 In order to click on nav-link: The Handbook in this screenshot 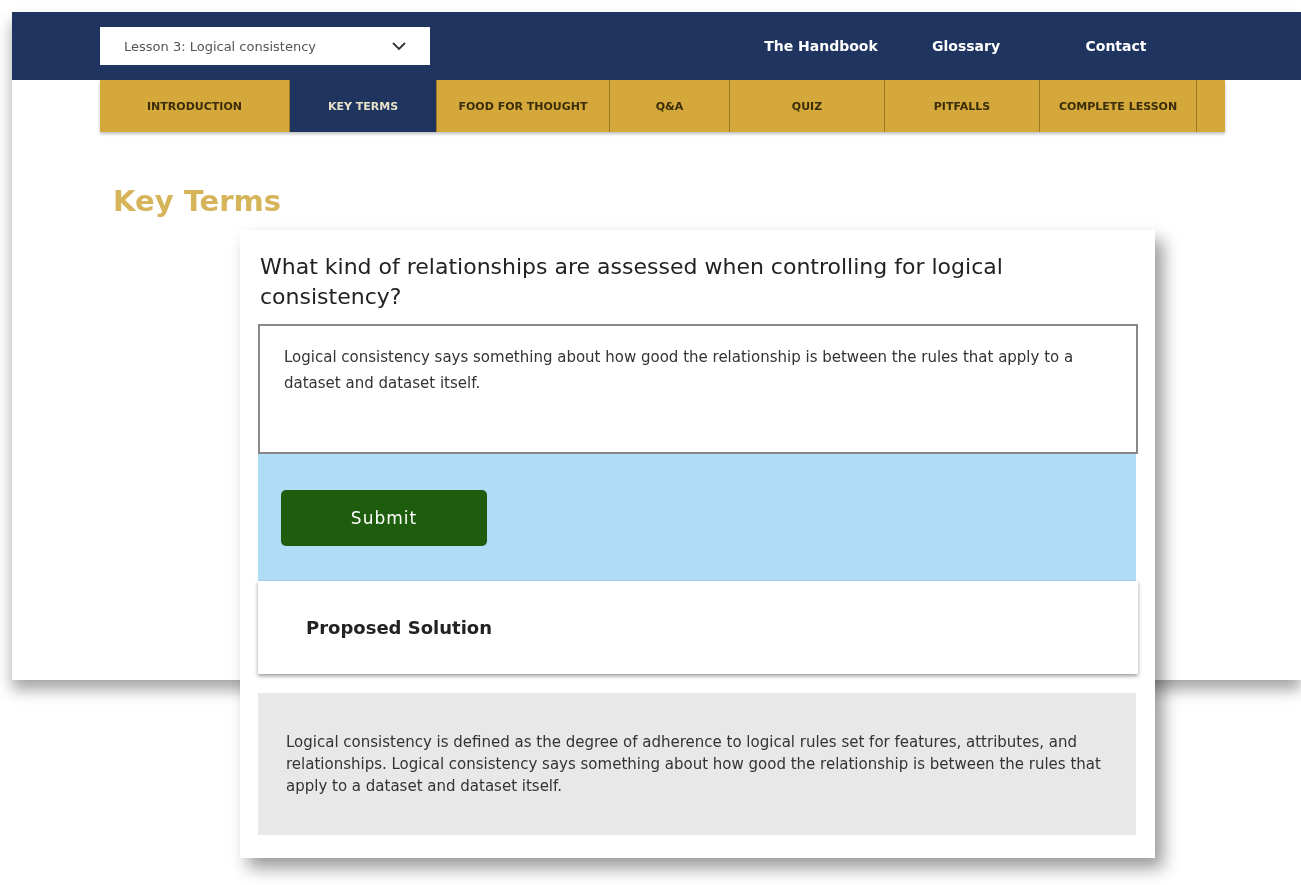, I will do `click(821, 46)`.